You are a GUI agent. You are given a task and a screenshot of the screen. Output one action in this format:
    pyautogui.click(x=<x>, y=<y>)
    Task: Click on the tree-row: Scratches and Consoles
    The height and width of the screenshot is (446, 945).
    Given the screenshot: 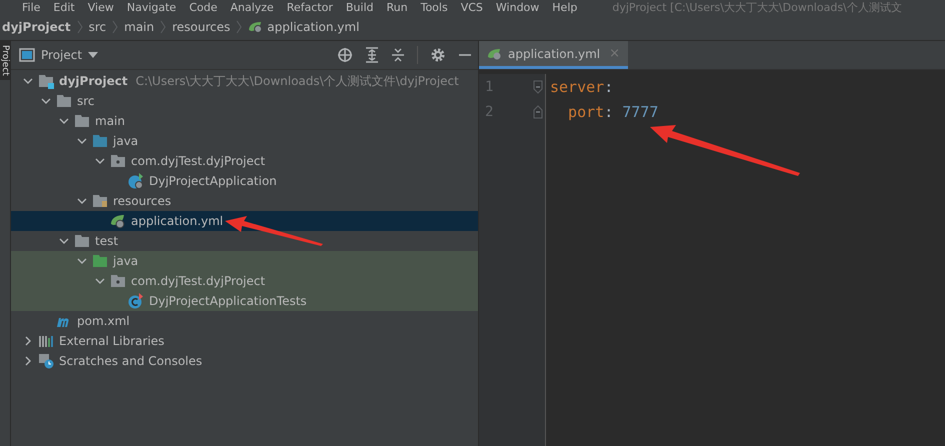 What is the action you would take?
    pyautogui.click(x=244, y=361)
    